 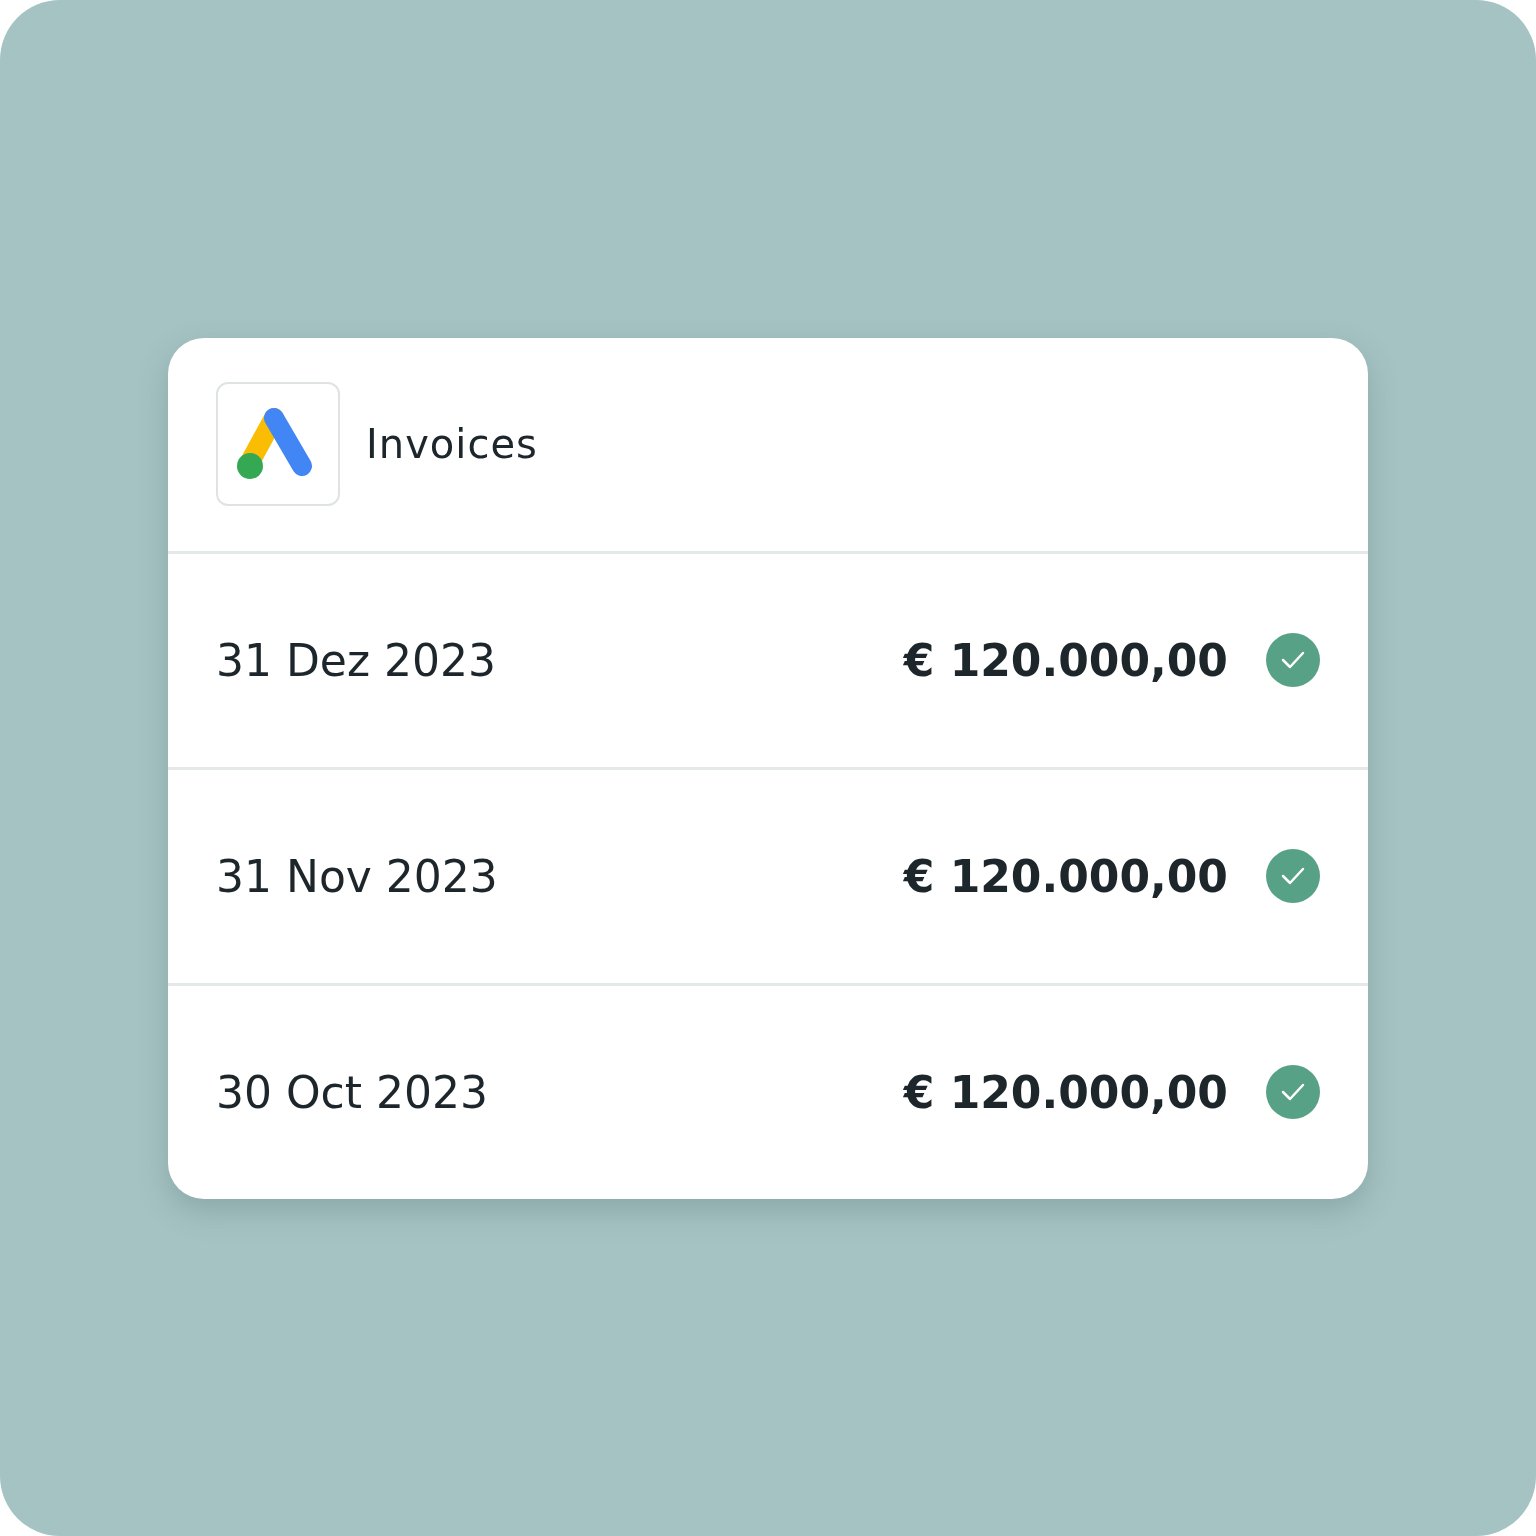 I want to click on logo-icon, so click(x=278, y=444).